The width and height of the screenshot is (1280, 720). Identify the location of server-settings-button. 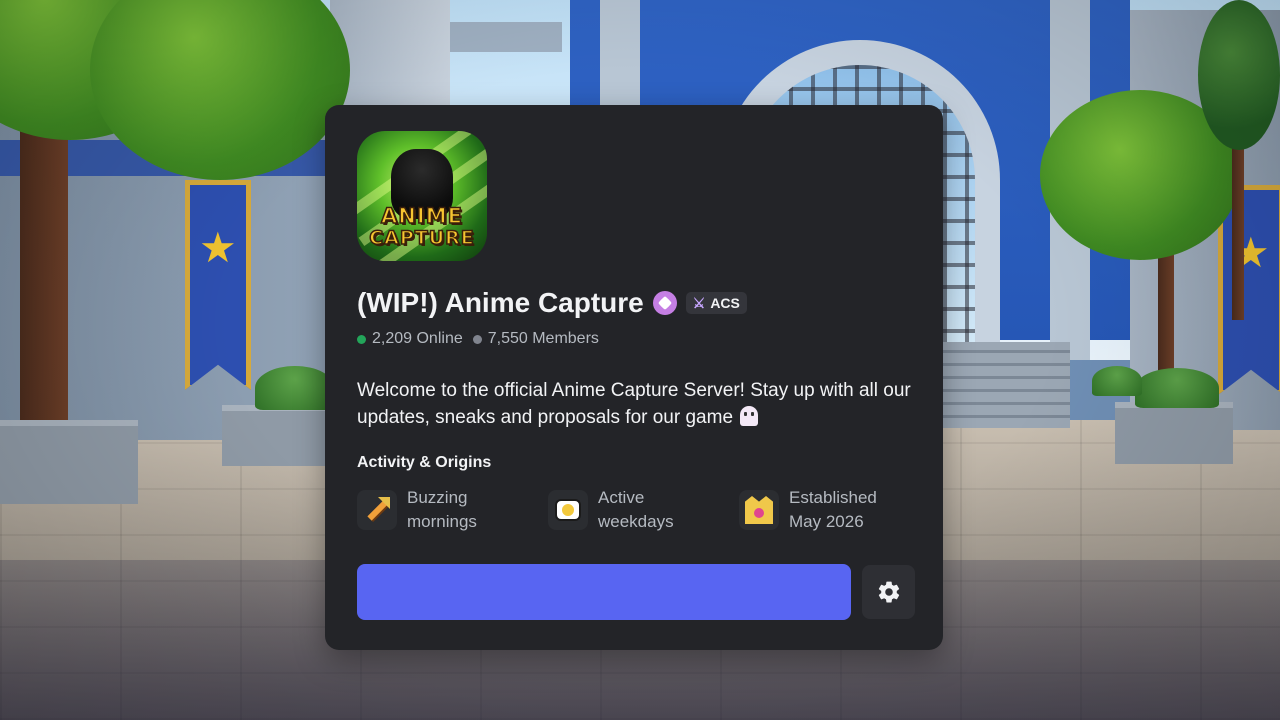
(888, 592).